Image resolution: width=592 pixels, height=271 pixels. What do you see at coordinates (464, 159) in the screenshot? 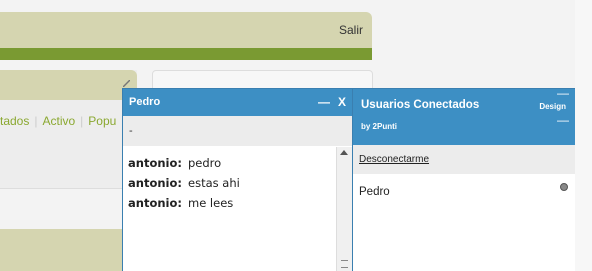
I see `disconnect-link: Desconectarme` at bounding box center [464, 159].